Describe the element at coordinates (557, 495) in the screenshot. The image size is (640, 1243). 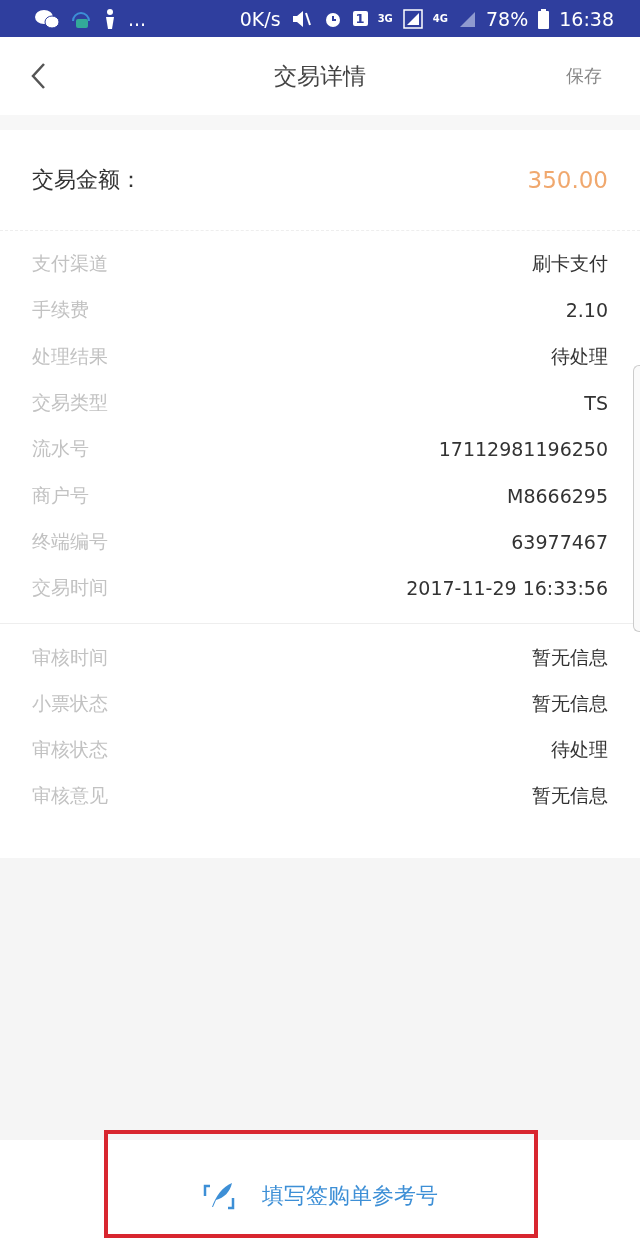
I see `field-value: M8666295` at that location.